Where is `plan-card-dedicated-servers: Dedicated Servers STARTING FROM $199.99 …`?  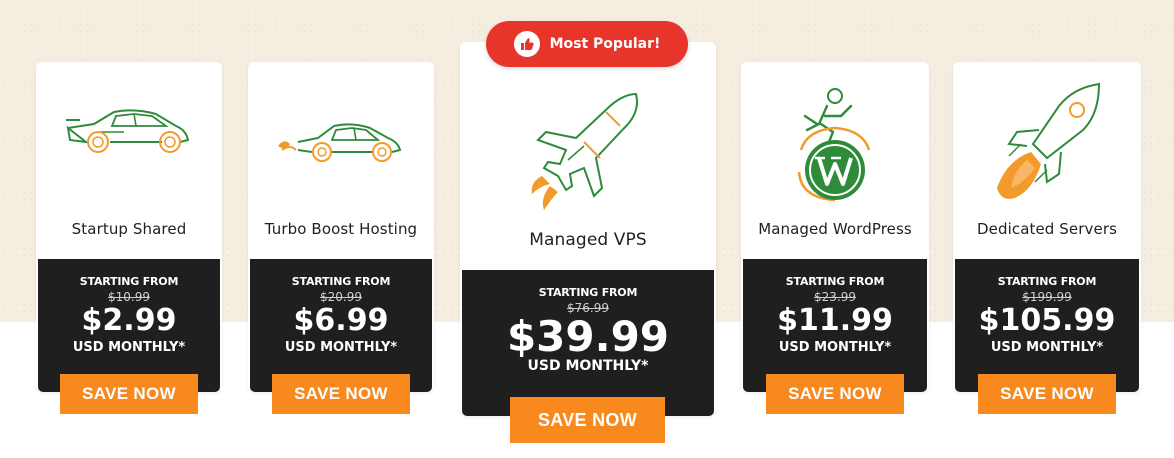 plan-card-dedicated-servers: Dedicated Servers STARTING FROM $199.99 … is located at coordinates (1047, 227).